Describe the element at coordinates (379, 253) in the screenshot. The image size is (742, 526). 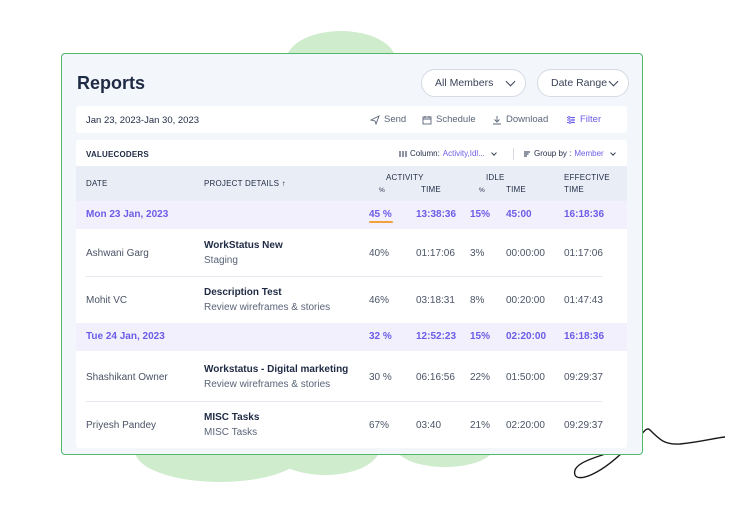
I see `activity-pct: 40%` at that location.